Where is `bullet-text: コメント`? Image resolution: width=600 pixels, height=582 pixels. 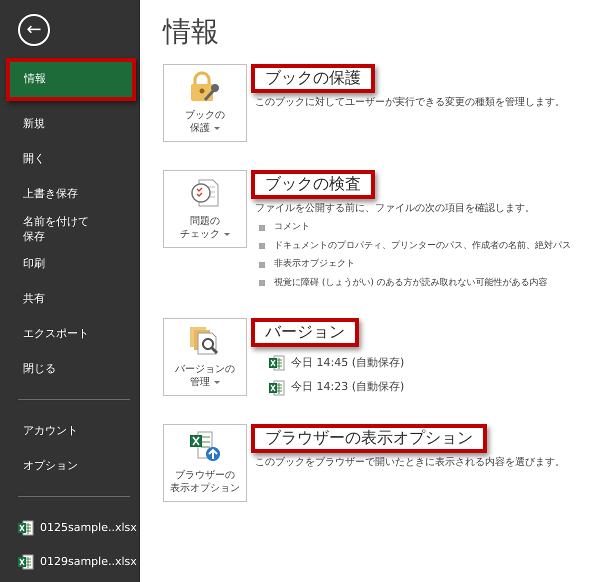 bullet-text: コメント is located at coordinates (292, 227).